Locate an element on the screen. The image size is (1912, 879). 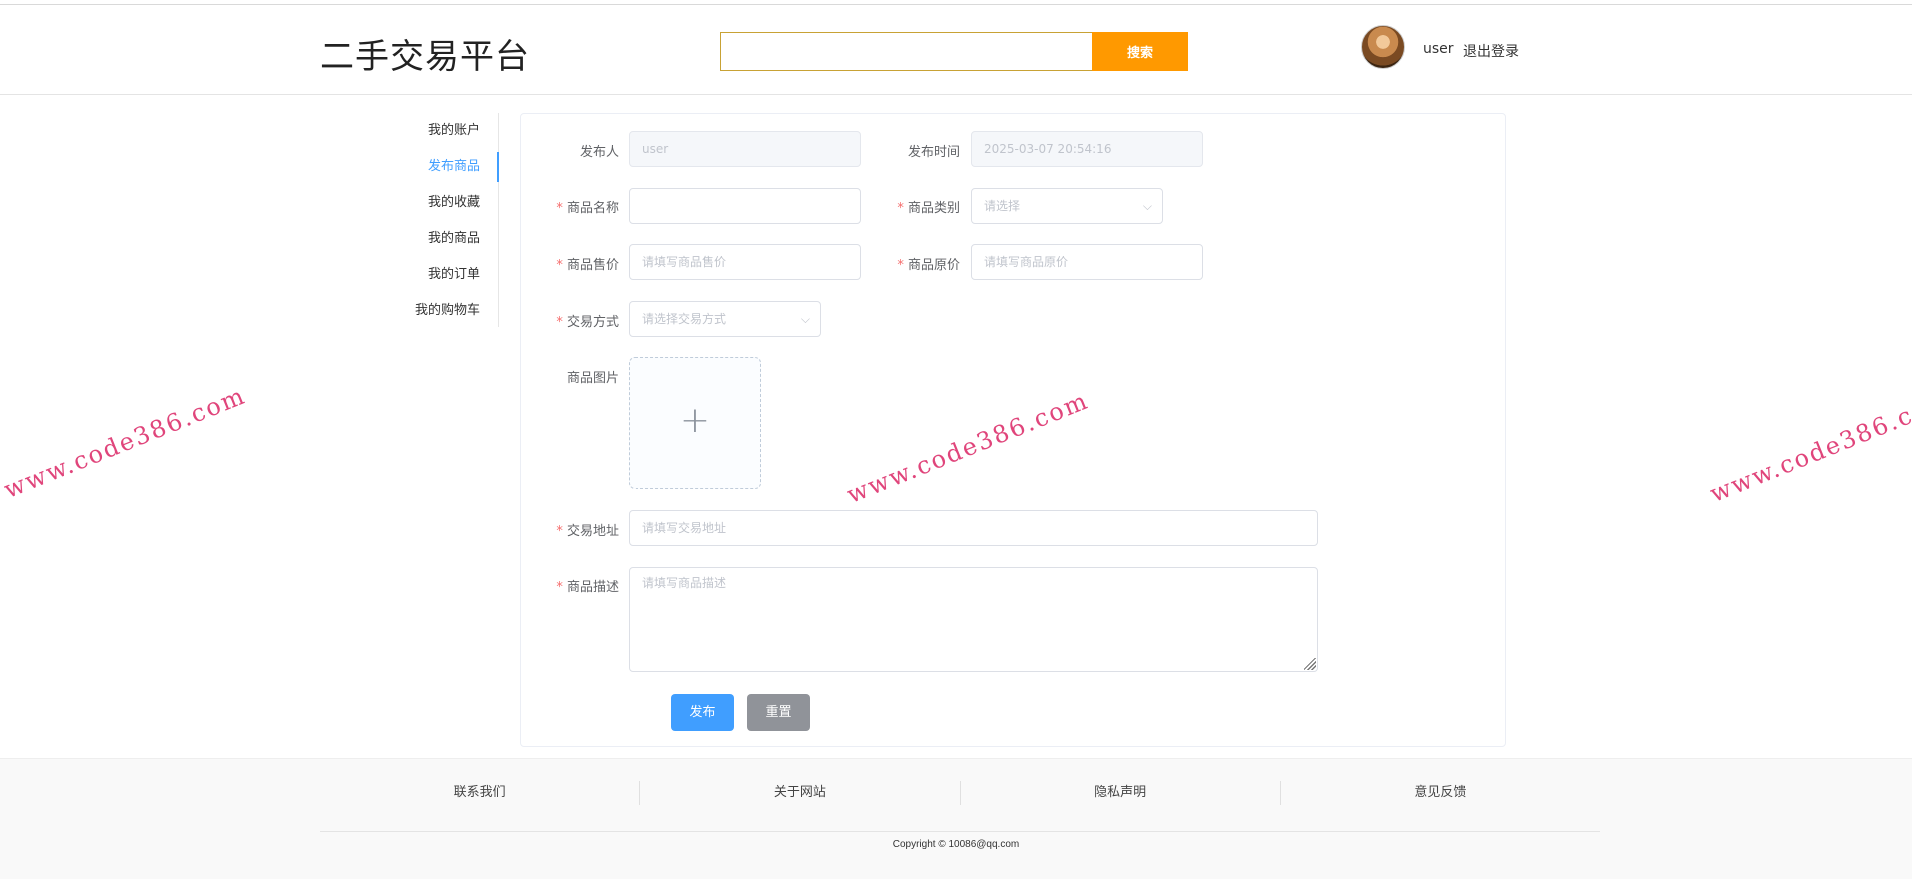
trade-method-select: 请选择交易方式 ⌵ is located at coordinates (725, 319).